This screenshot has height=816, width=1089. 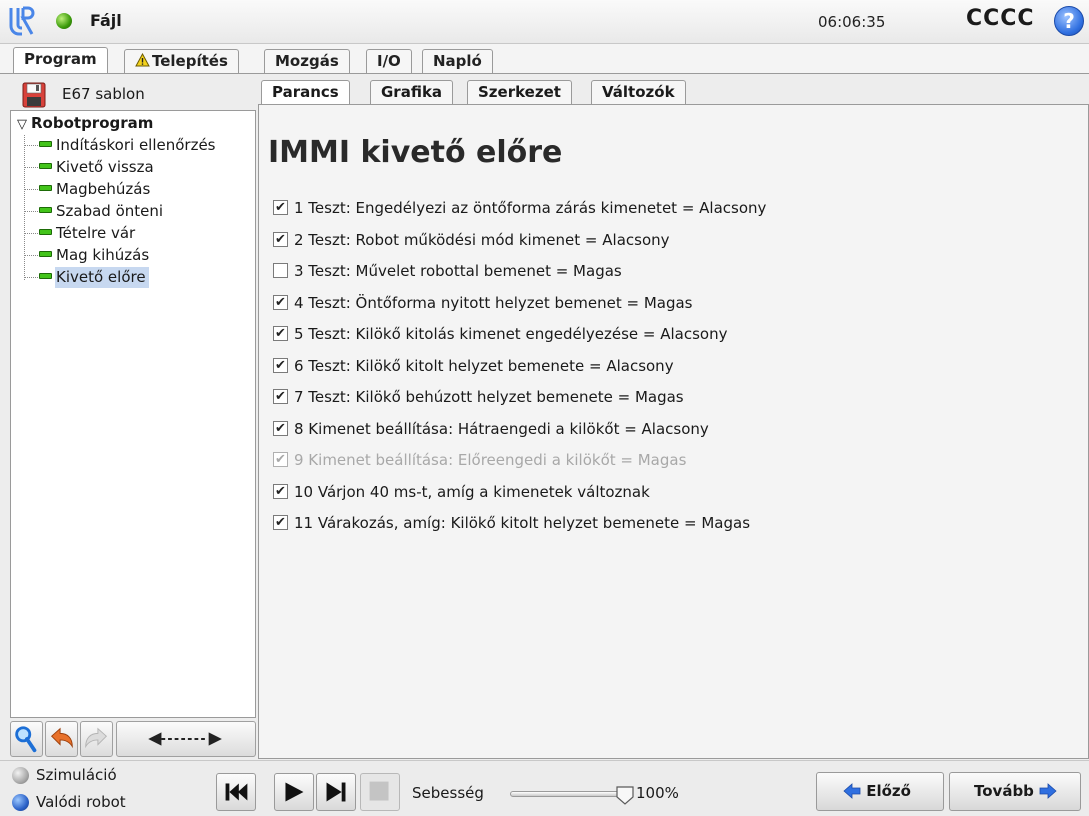 What do you see at coordinates (457, 61) in the screenshot?
I see `tab-log: Napló` at bounding box center [457, 61].